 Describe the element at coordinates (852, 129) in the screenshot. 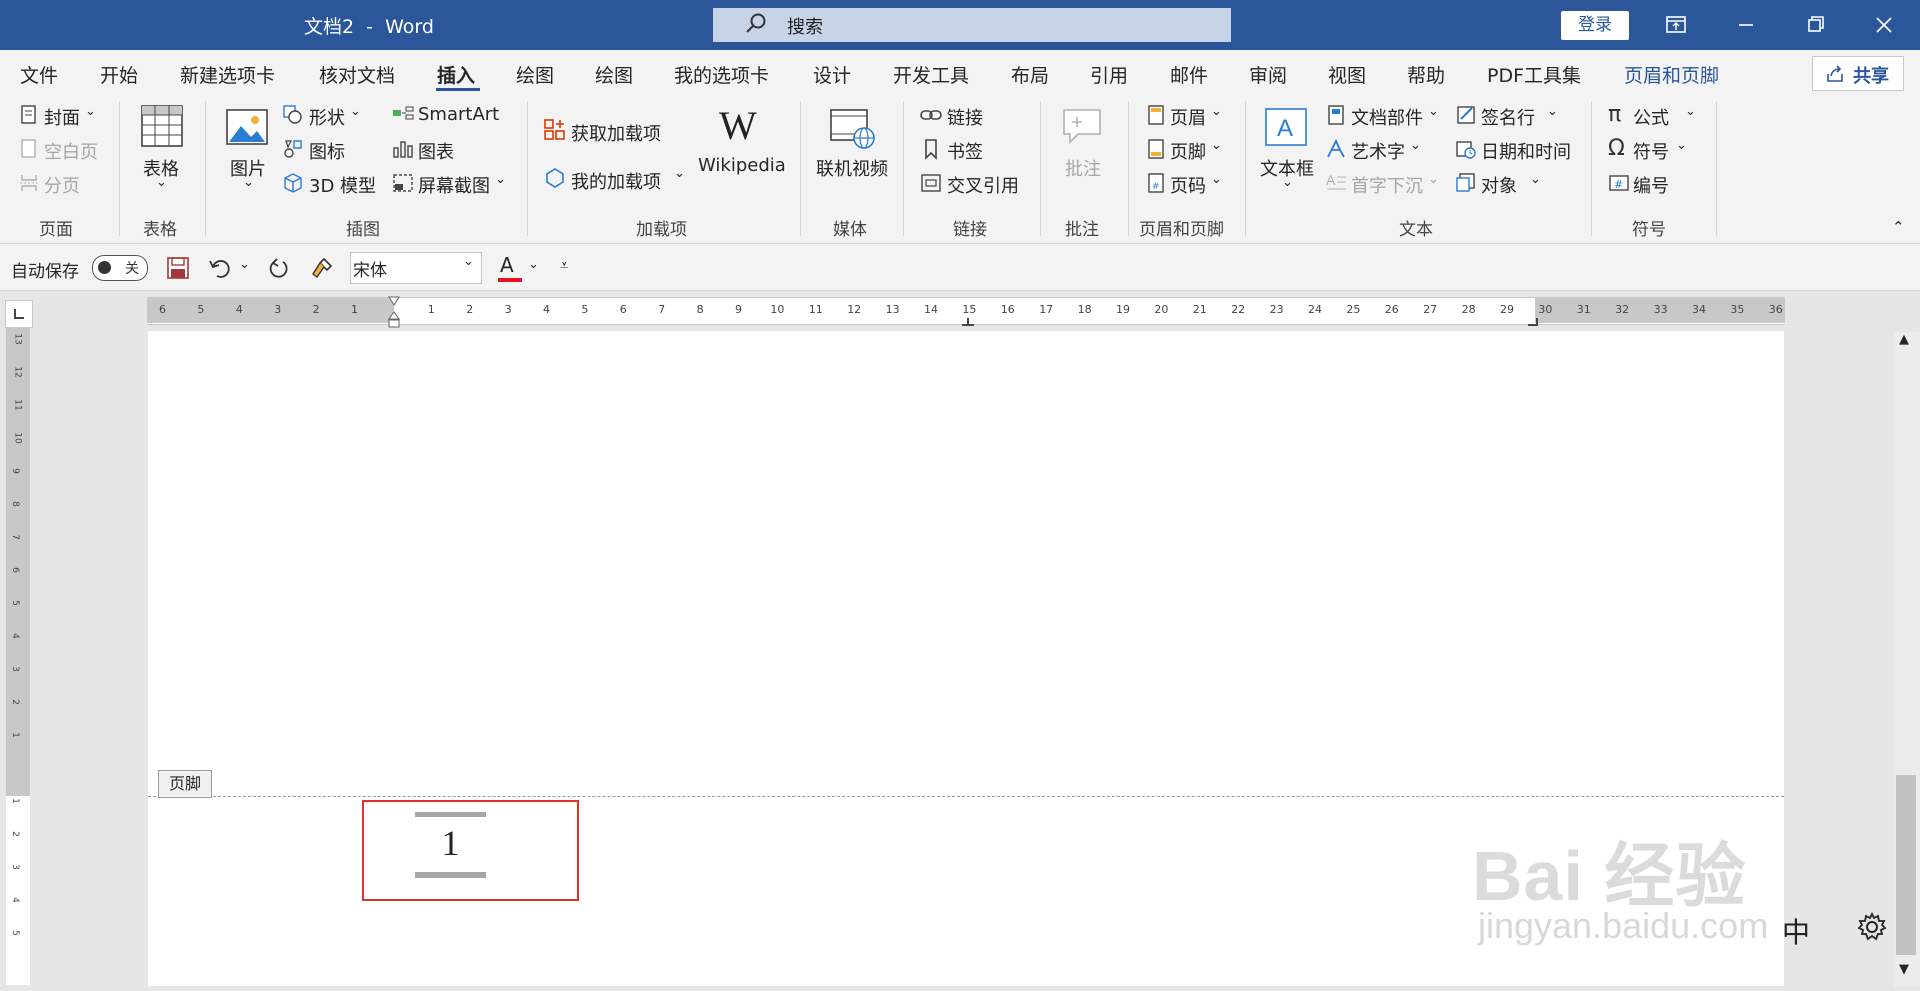

I see `online-video-icon` at that location.